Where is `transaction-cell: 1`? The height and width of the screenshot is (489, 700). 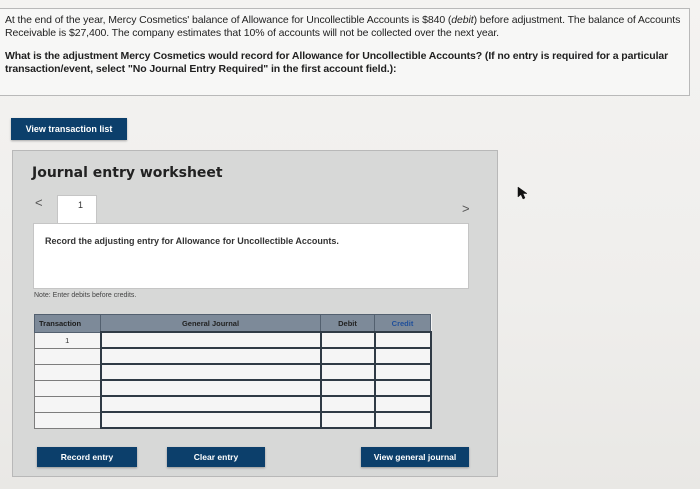 transaction-cell: 1 is located at coordinates (68, 340).